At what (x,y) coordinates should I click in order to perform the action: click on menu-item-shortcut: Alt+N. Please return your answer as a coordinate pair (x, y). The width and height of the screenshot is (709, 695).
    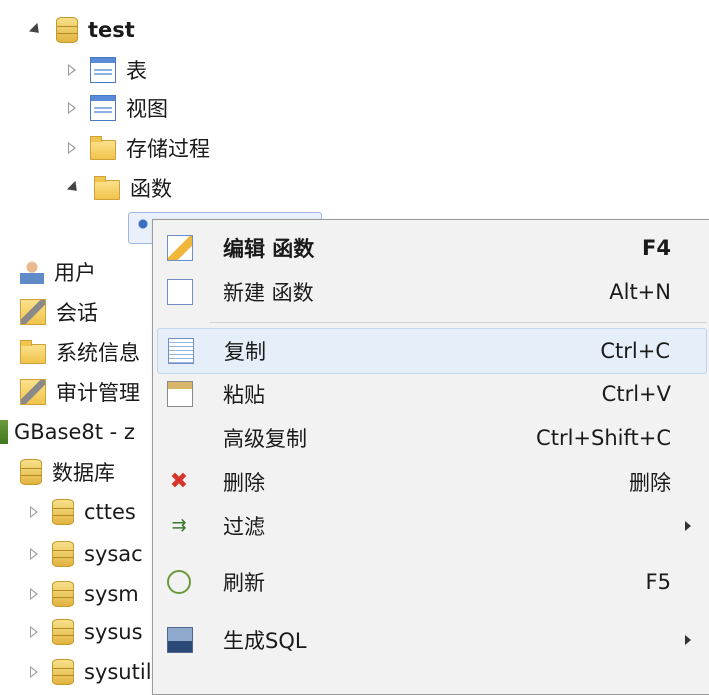
    Looking at the image, I should click on (640, 292).